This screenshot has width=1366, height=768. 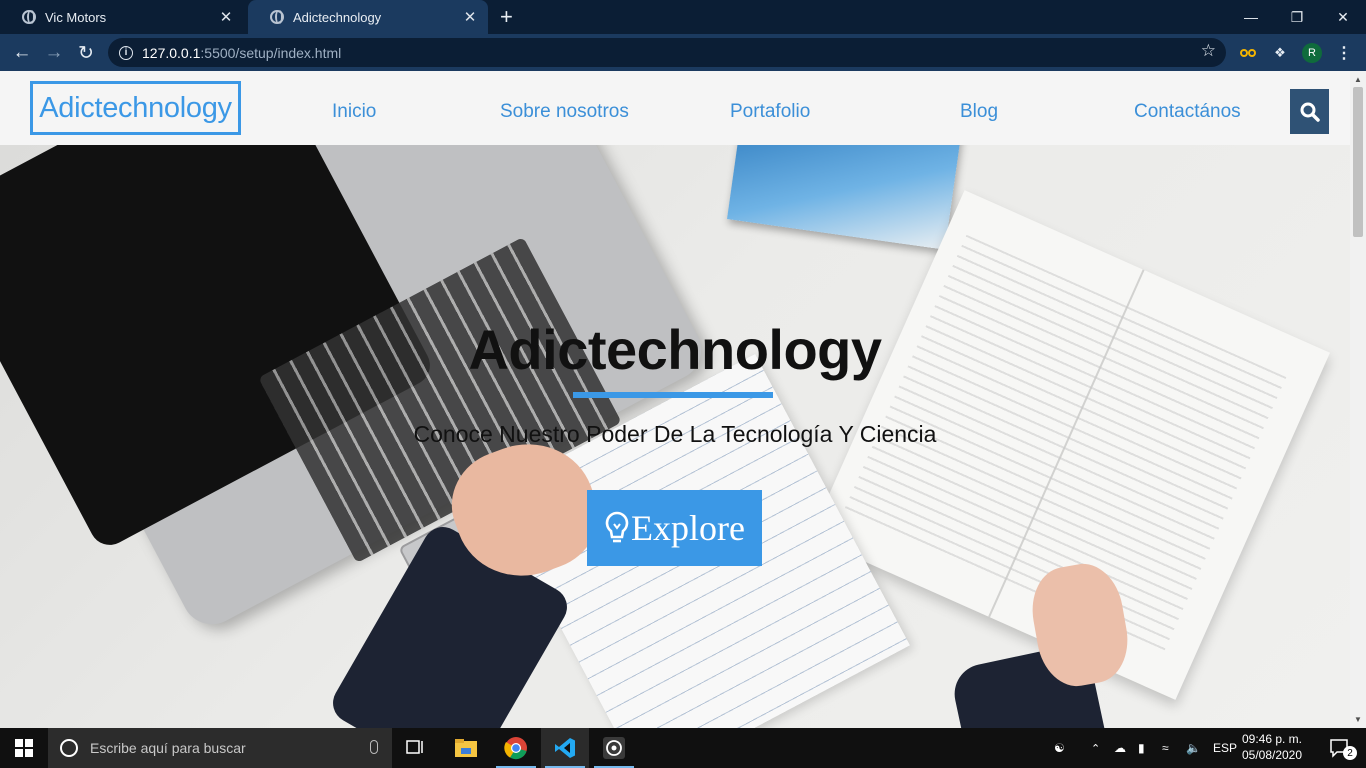 I want to click on hero-background-book, so click(x=845, y=197).